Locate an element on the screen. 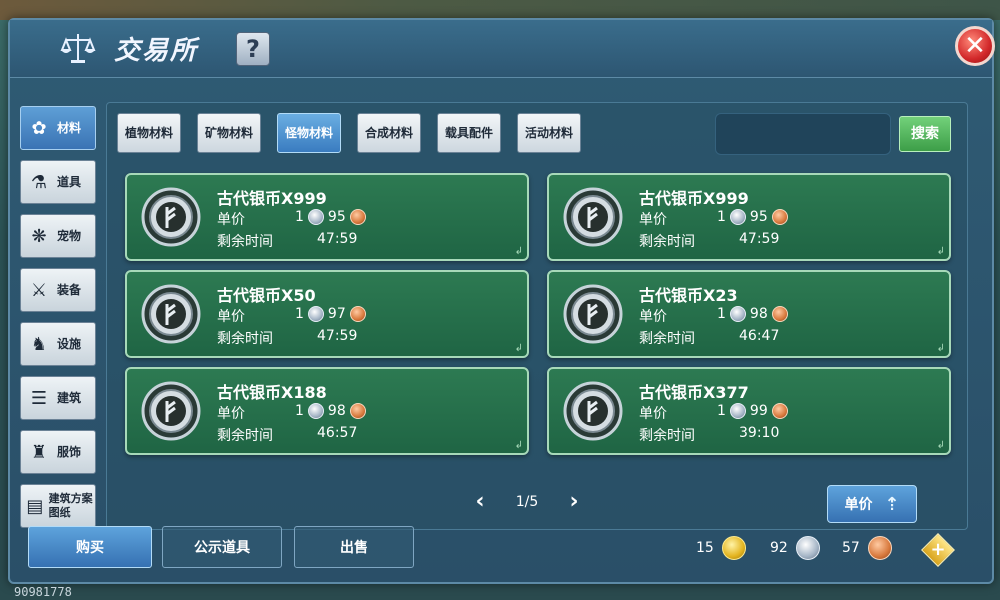 The height and width of the screenshot is (600, 1000). page-indicator: 1/5 is located at coordinates (527, 501).